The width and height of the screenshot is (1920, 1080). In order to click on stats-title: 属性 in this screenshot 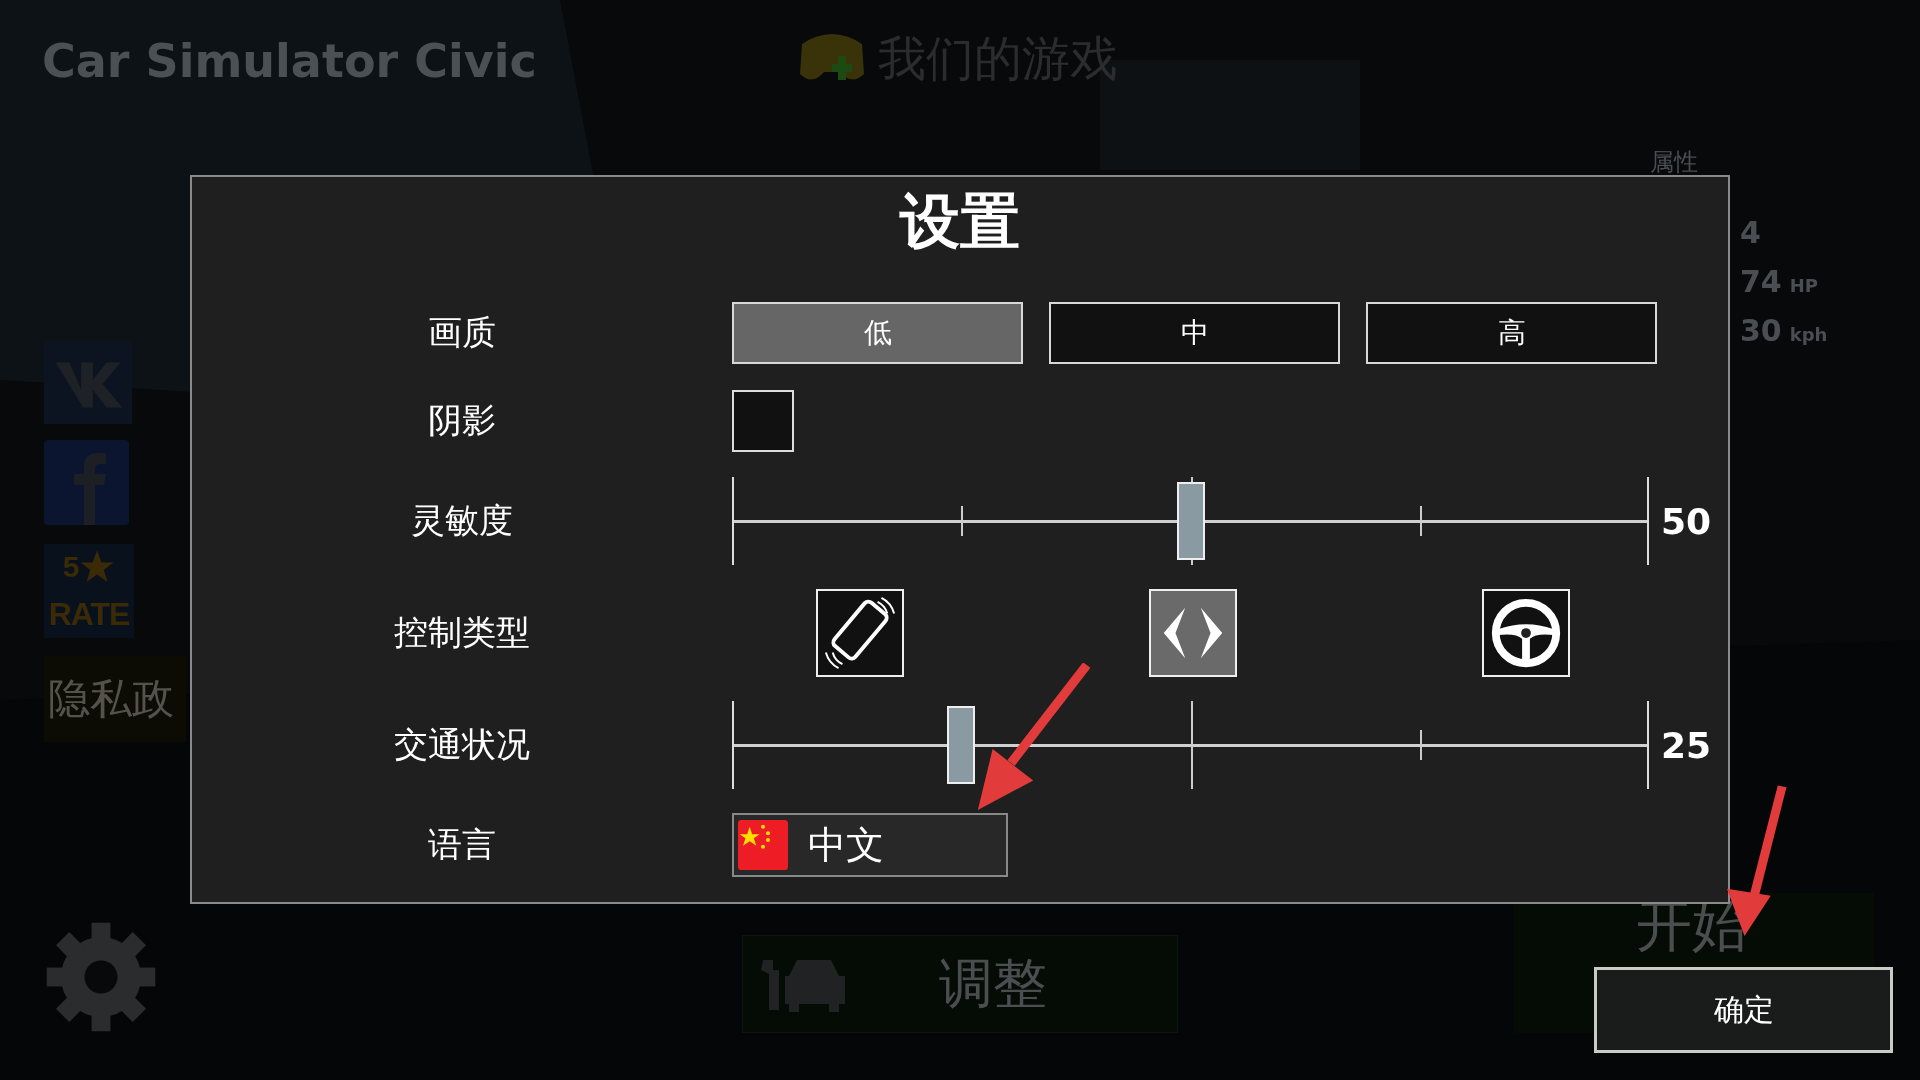, I will do `click(1674, 162)`.